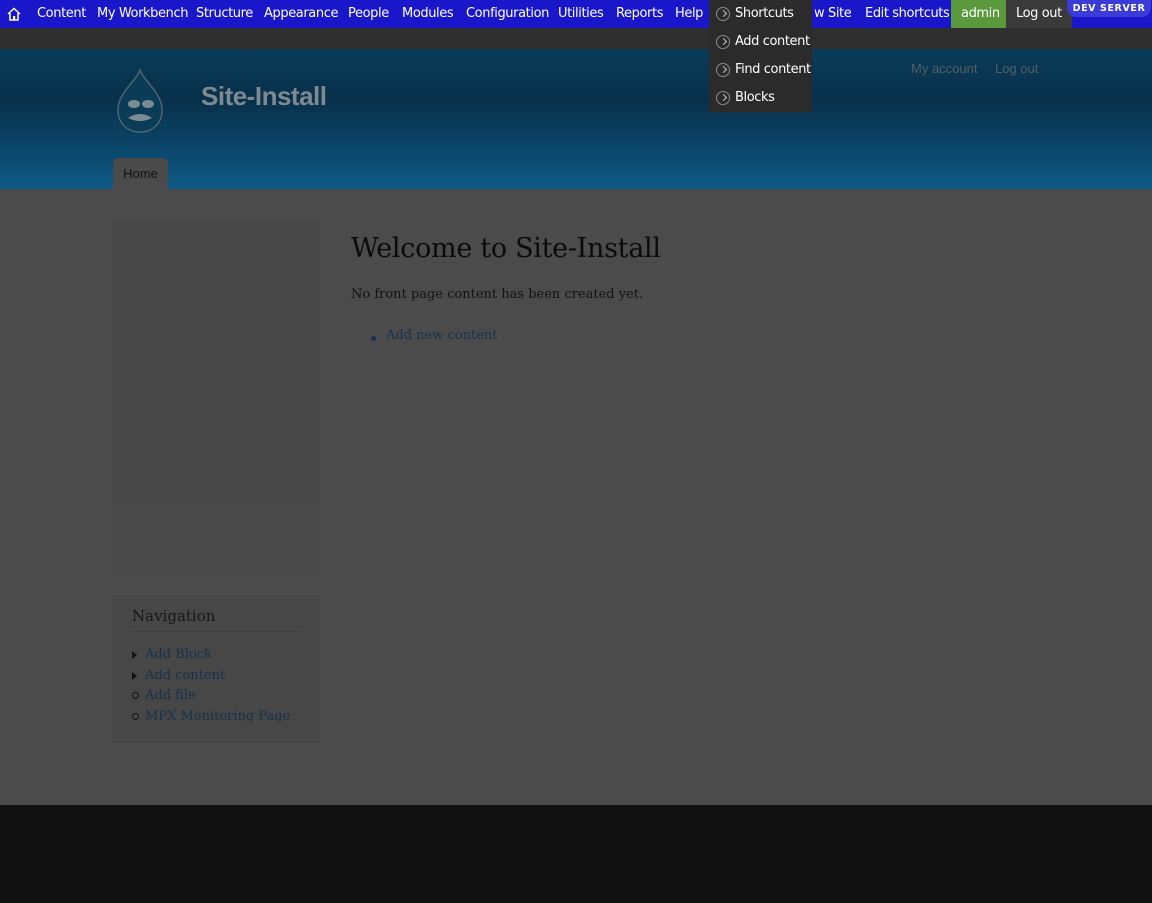 The height and width of the screenshot is (903, 1152). Describe the element at coordinates (217, 716) in the screenshot. I see `nav-link-mpx-monitoring: MPX Monitoring Page` at that location.